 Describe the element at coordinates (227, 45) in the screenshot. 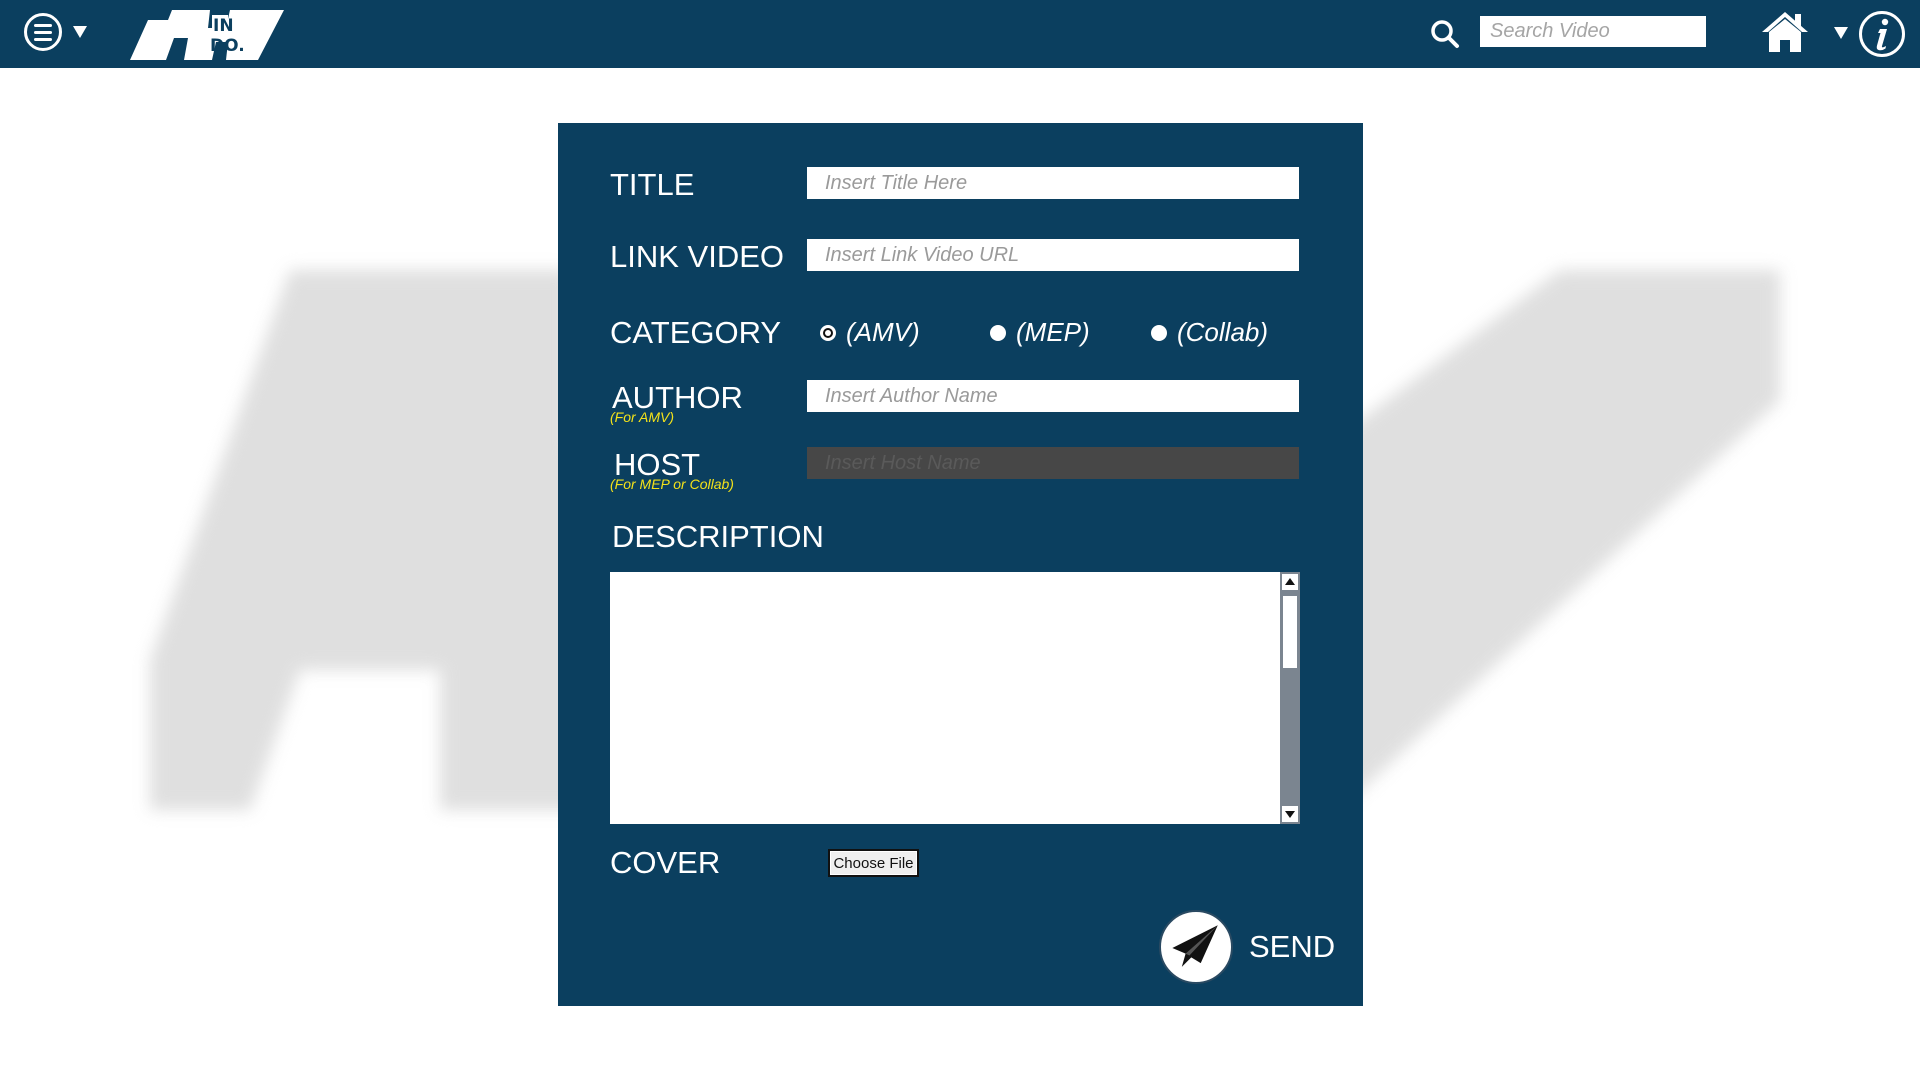

I see `svg-text: DO.` at that location.